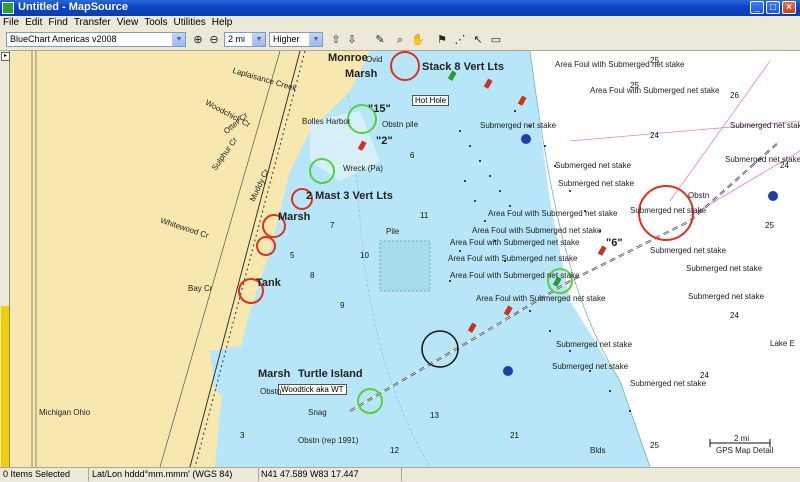 This screenshot has height=482, width=800. I want to click on send-to-device-icon: ⇧, so click(336, 40).